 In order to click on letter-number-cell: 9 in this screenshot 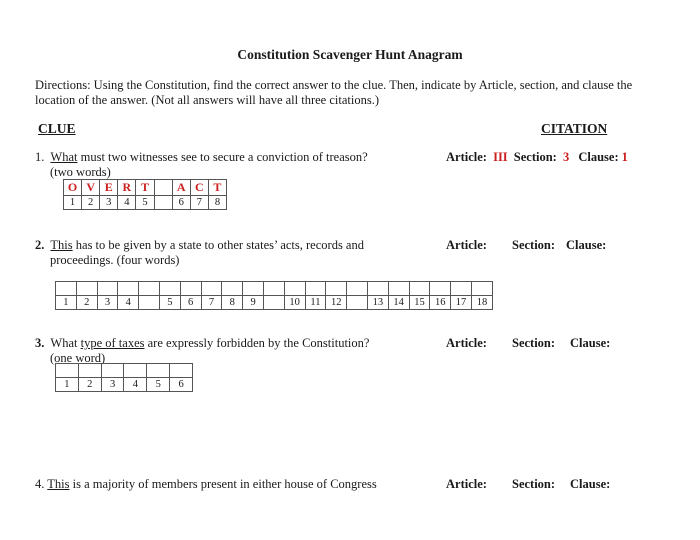, I will do `click(253, 302)`.